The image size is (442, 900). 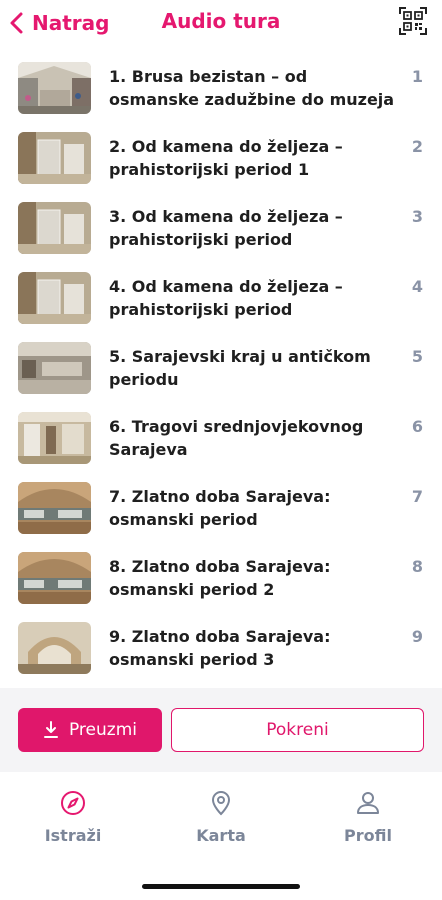 I want to click on home-indicator, so click(x=221, y=886).